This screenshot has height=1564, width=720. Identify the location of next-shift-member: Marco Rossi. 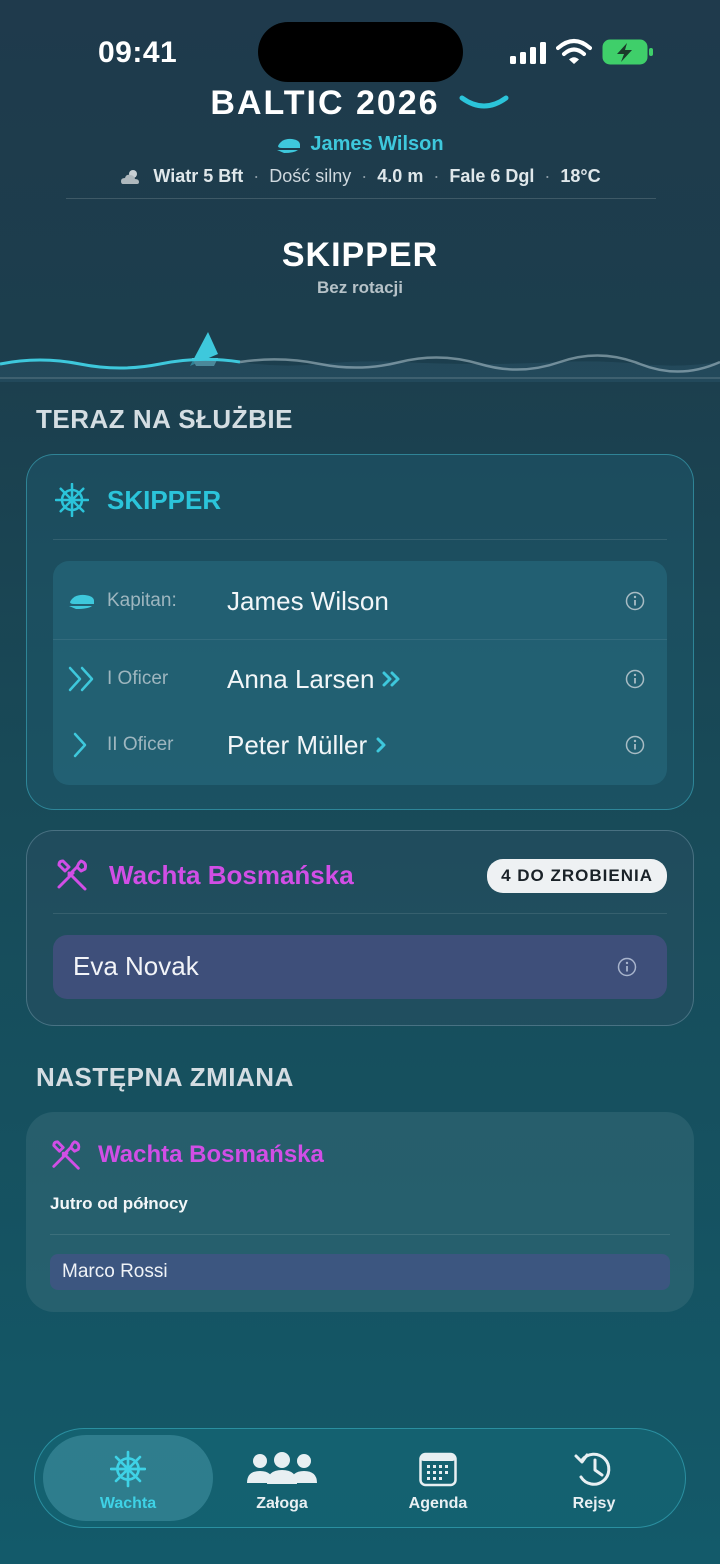
(360, 1272).